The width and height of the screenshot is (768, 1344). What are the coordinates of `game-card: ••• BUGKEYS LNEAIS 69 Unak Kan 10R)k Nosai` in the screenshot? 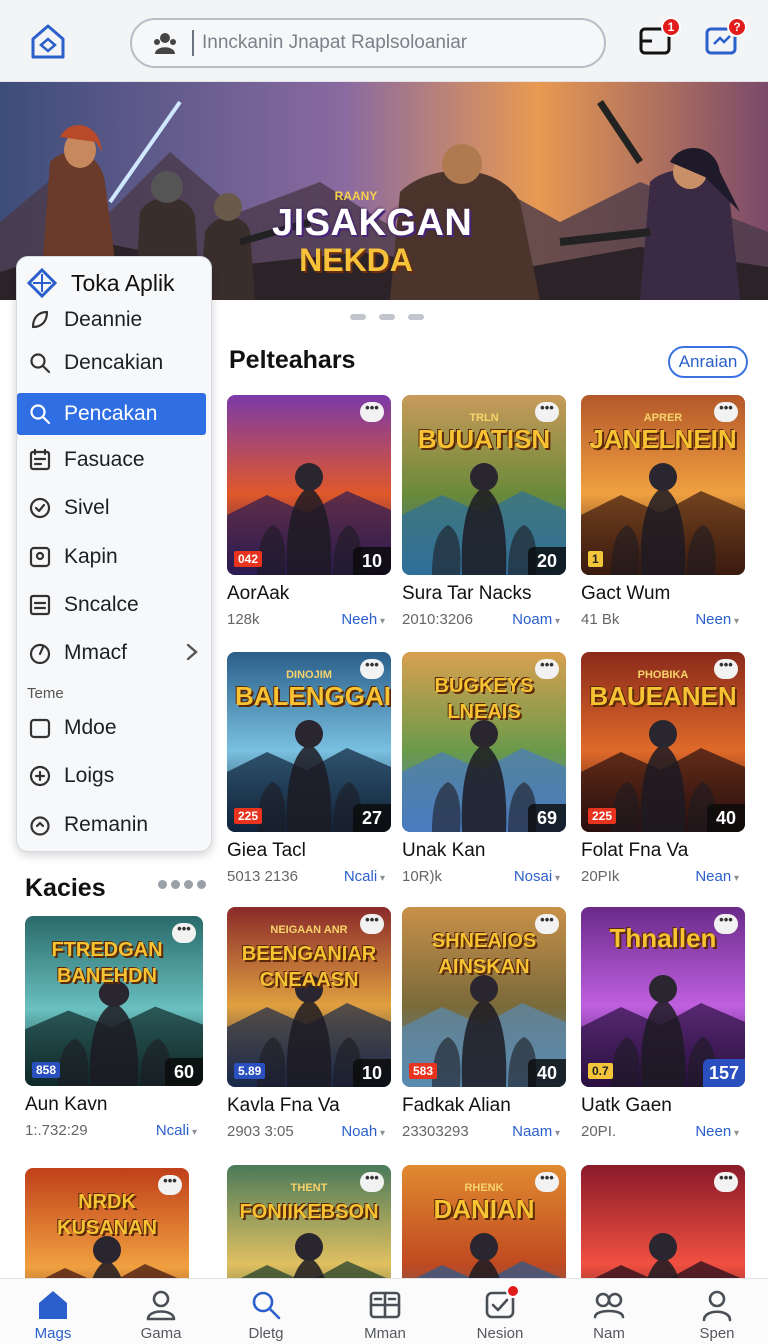 It's located at (484, 770).